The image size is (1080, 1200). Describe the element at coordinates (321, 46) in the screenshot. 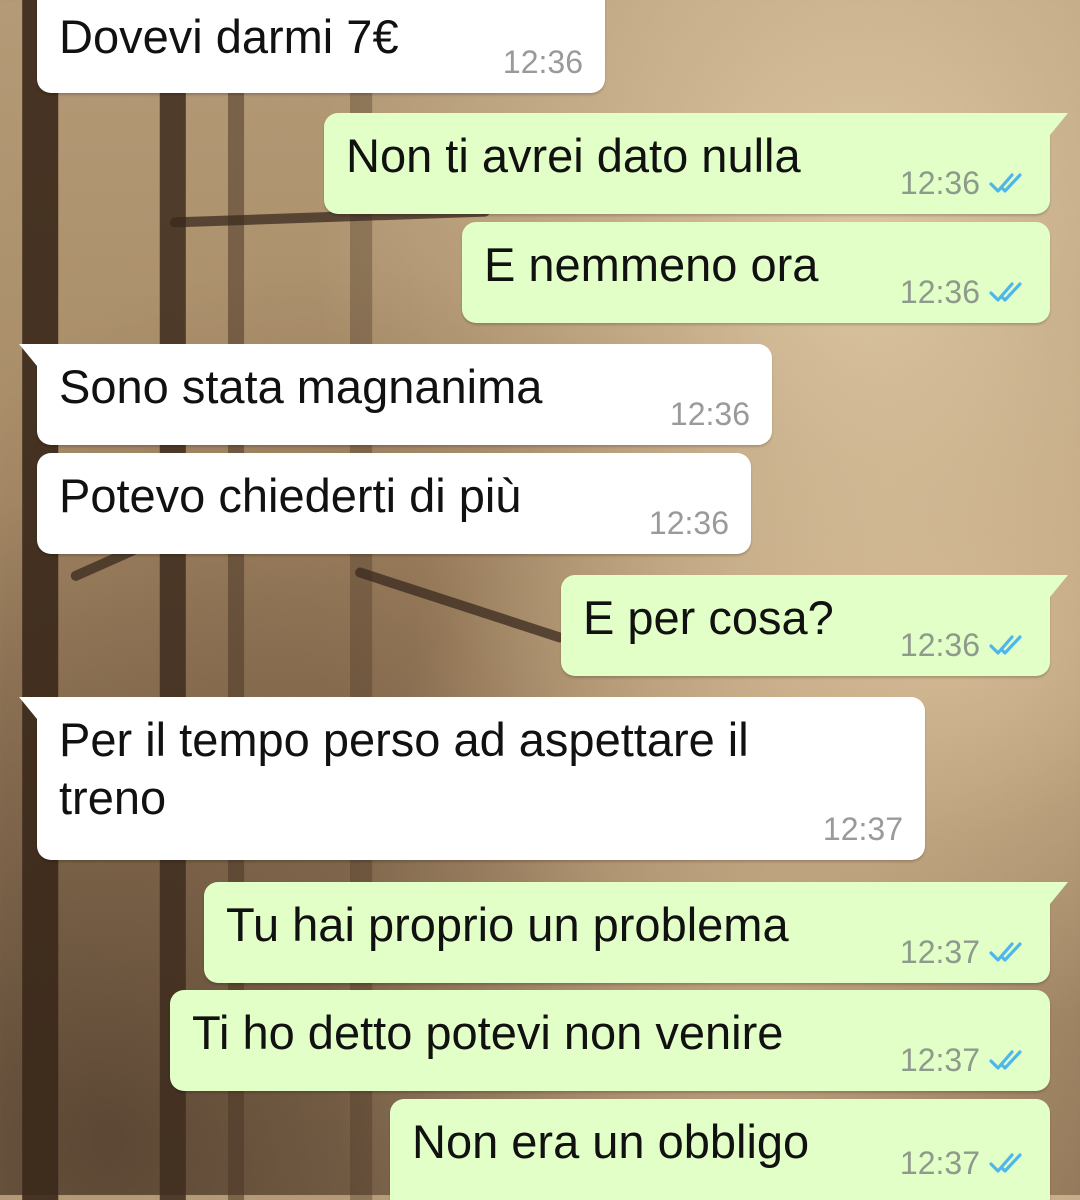

I see `message-bubble-incoming: Dovevi darmi 7€ 12:36` at that location.